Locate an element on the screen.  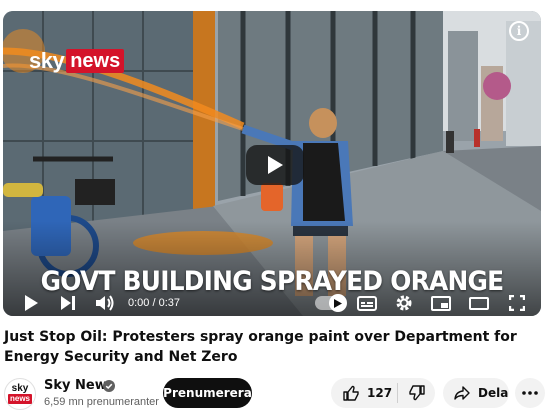
theater-icon is located at coordinates (479, 303).